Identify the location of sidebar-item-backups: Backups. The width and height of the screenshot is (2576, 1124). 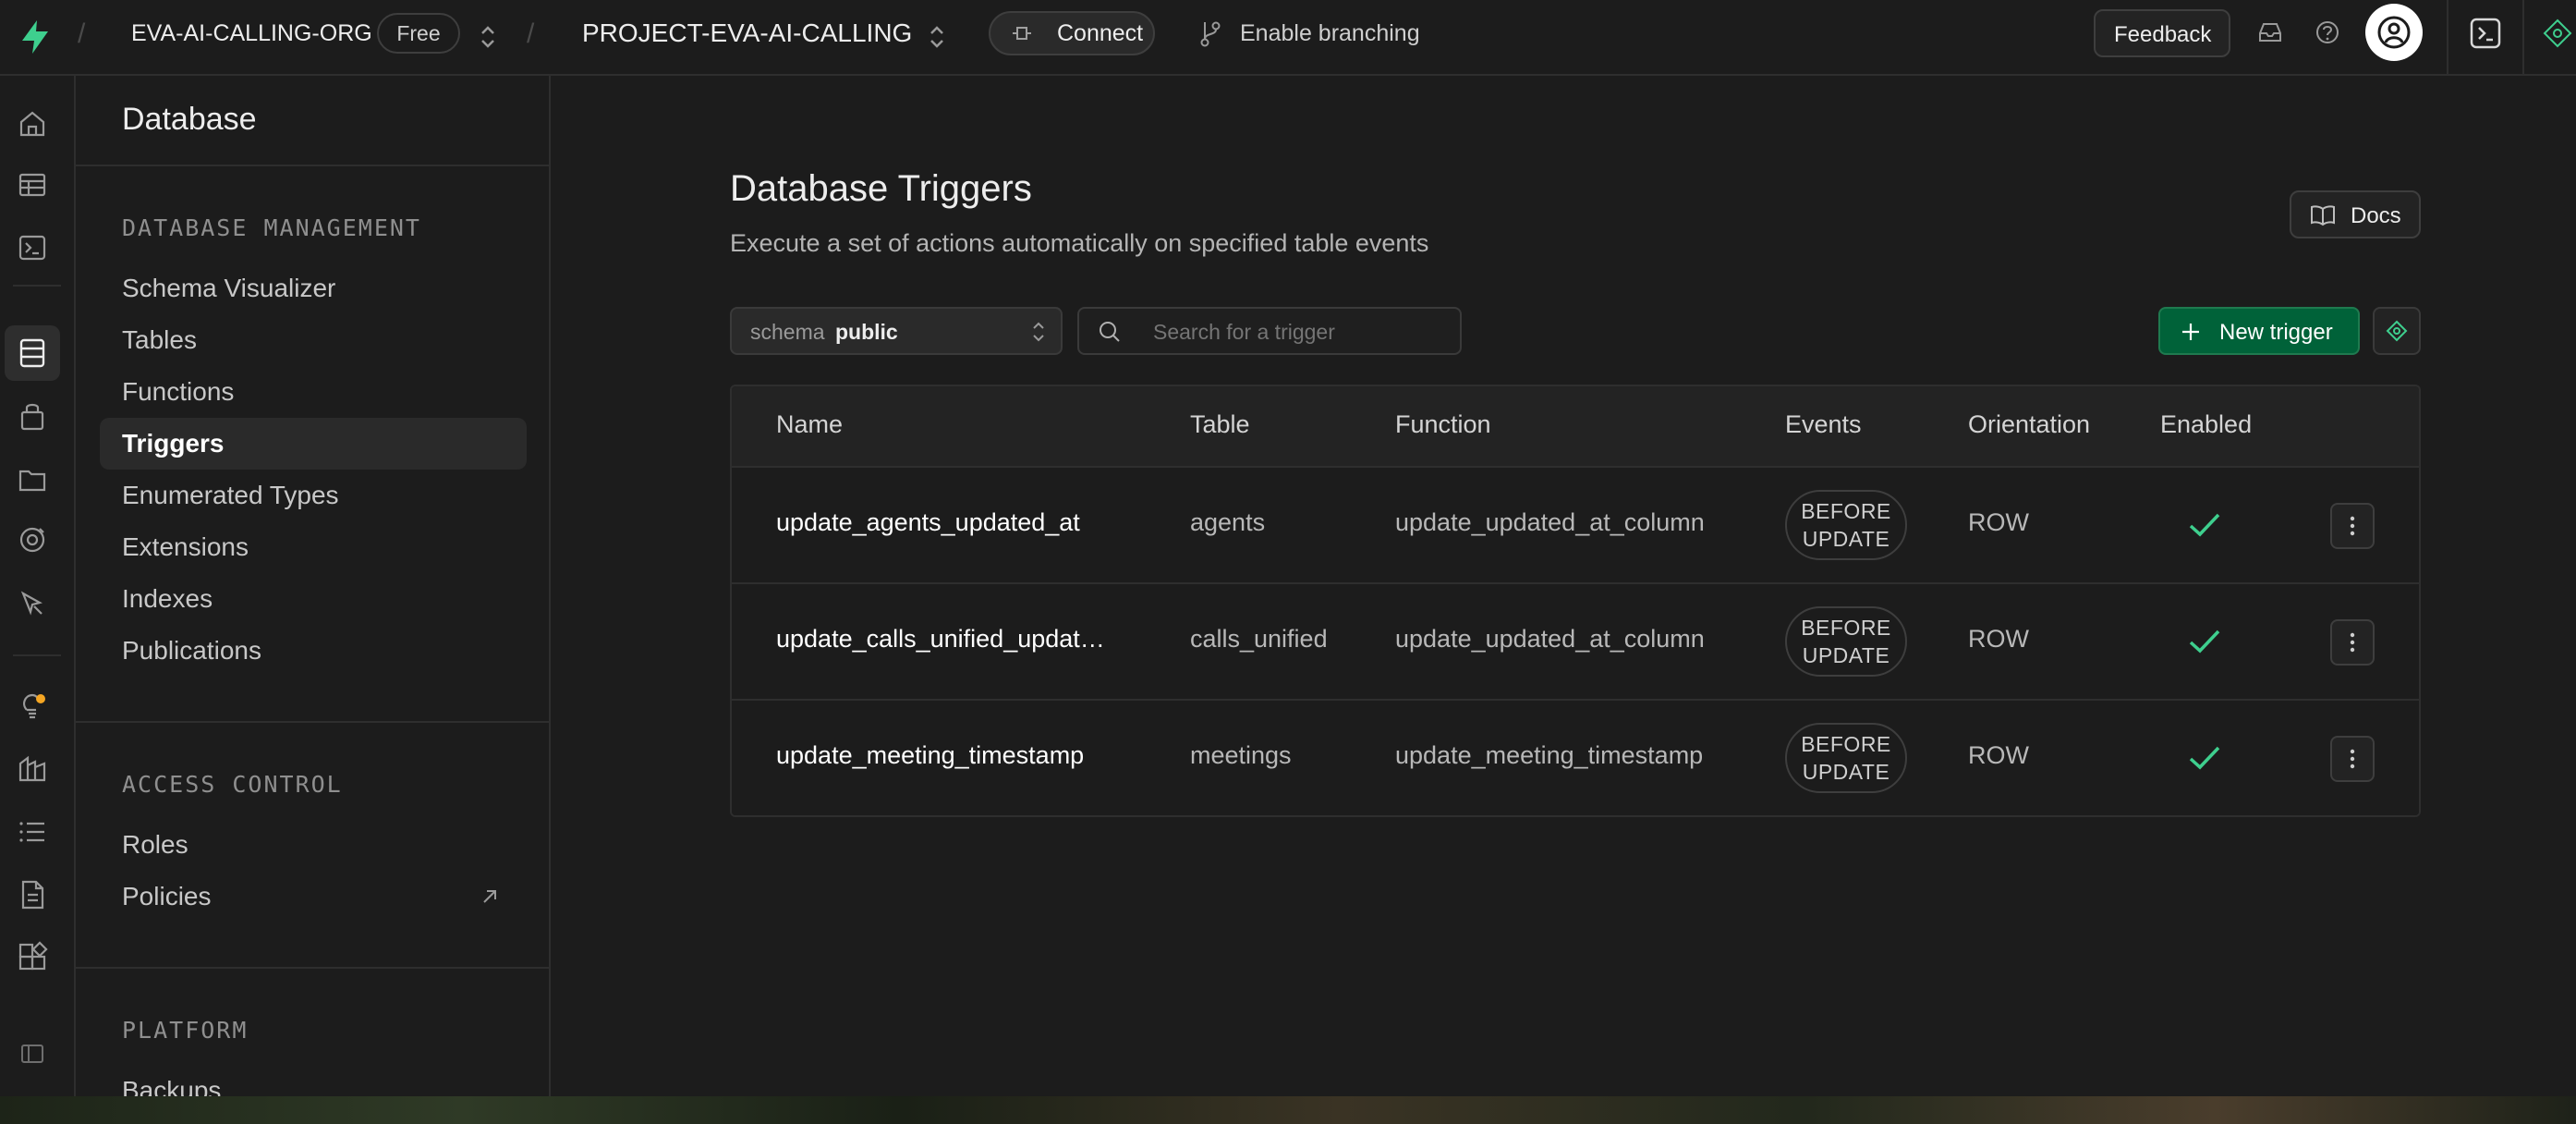
(171, 1084).